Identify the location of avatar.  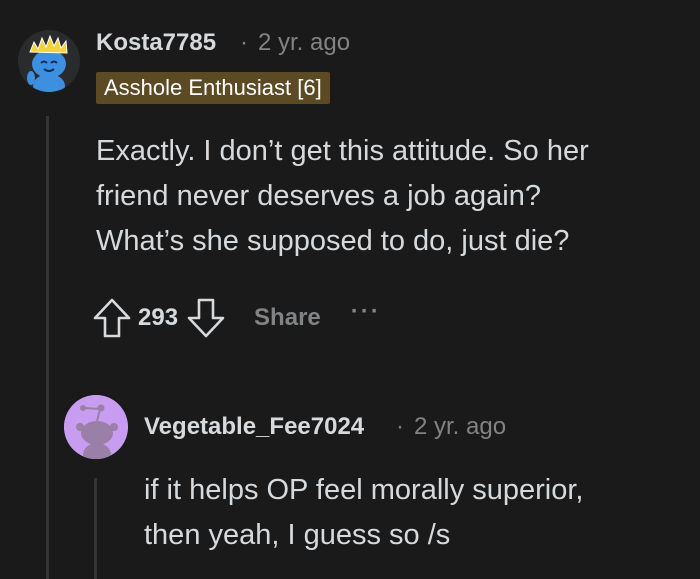
(49, 61).